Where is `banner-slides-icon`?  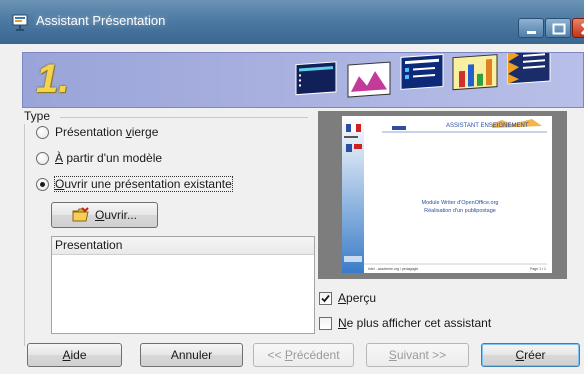 banner-slides-icon is located at coordinates (423, 75).